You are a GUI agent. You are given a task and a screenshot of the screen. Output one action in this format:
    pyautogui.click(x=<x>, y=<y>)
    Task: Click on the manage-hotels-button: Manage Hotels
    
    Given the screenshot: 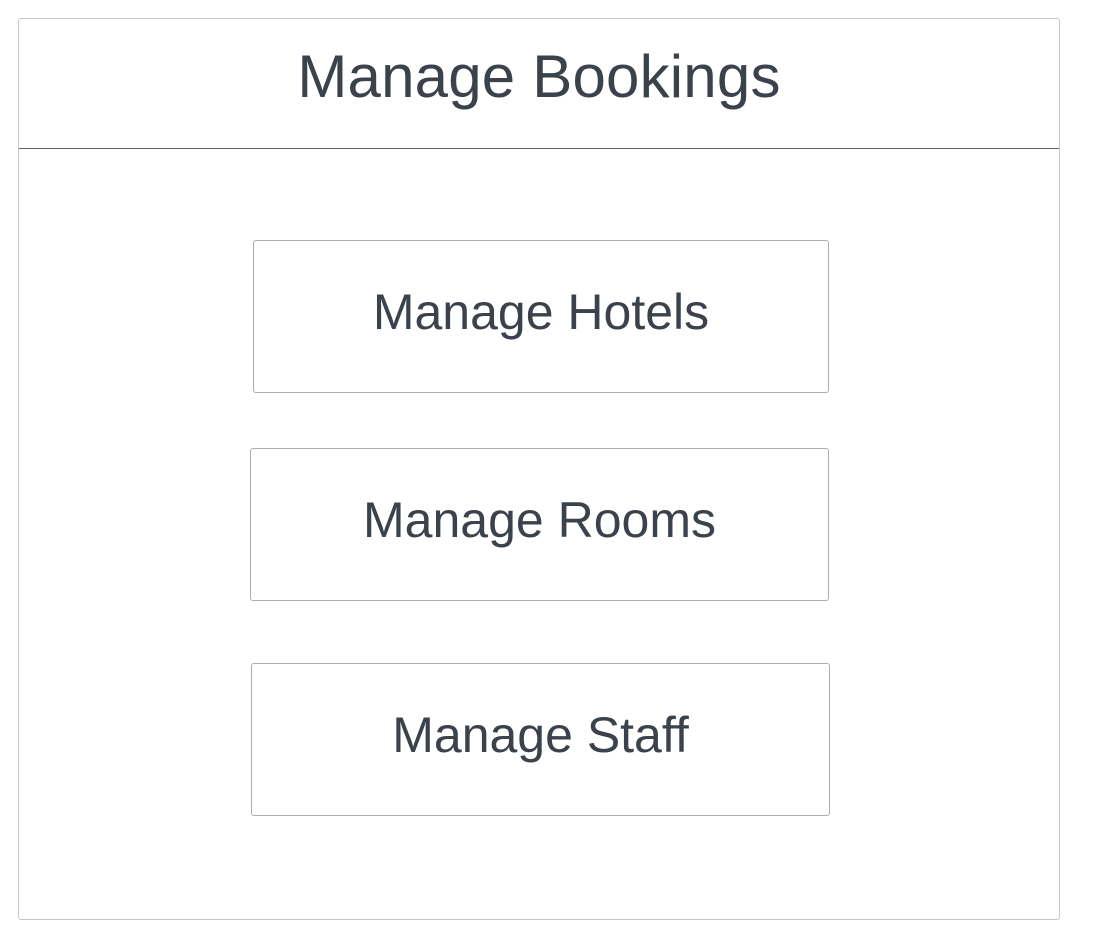 What is the action you would take?
    pyautogui.click(x=541, y=316)
    